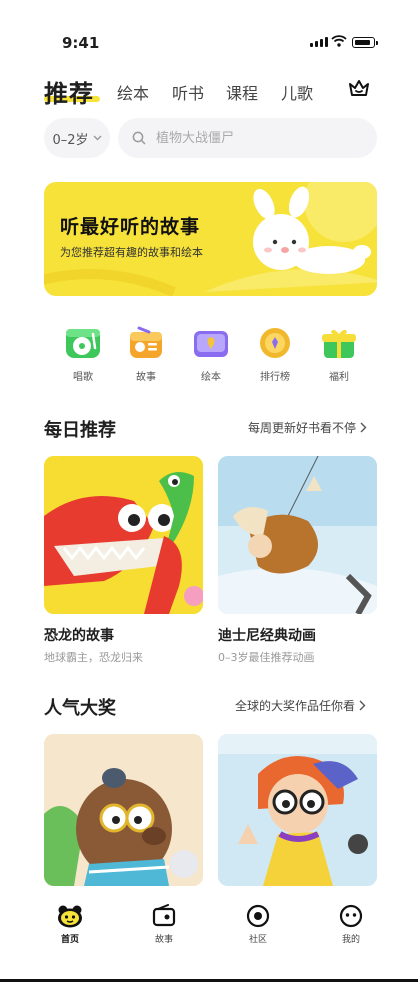 The height and width of the screenshot is (982, 418). I want to click on quick-icon-label: 故事, so click(146, 377).